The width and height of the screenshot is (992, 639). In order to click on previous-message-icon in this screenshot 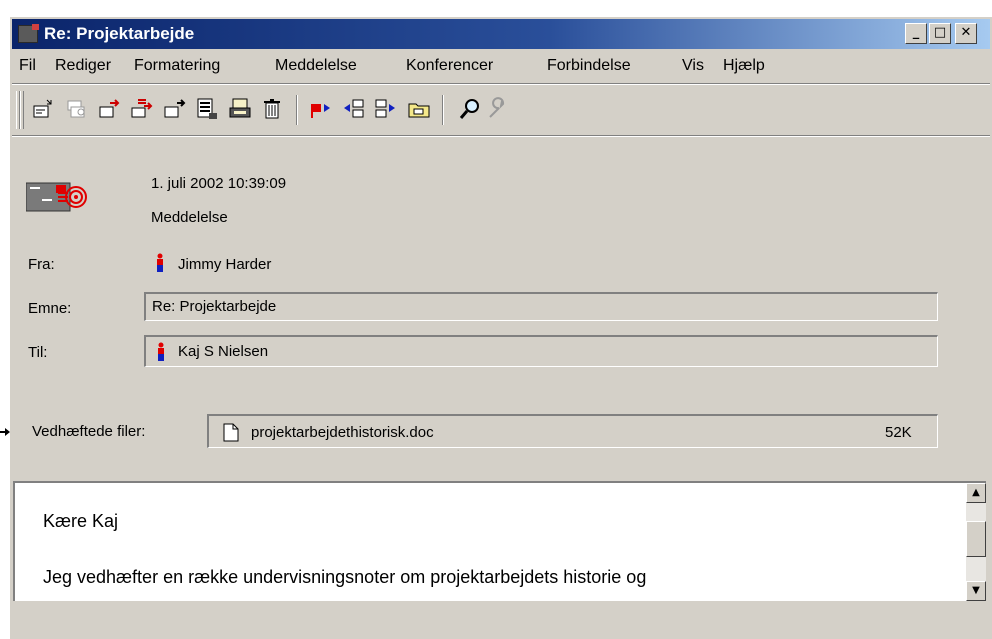, I will do `click(354, 109)`.